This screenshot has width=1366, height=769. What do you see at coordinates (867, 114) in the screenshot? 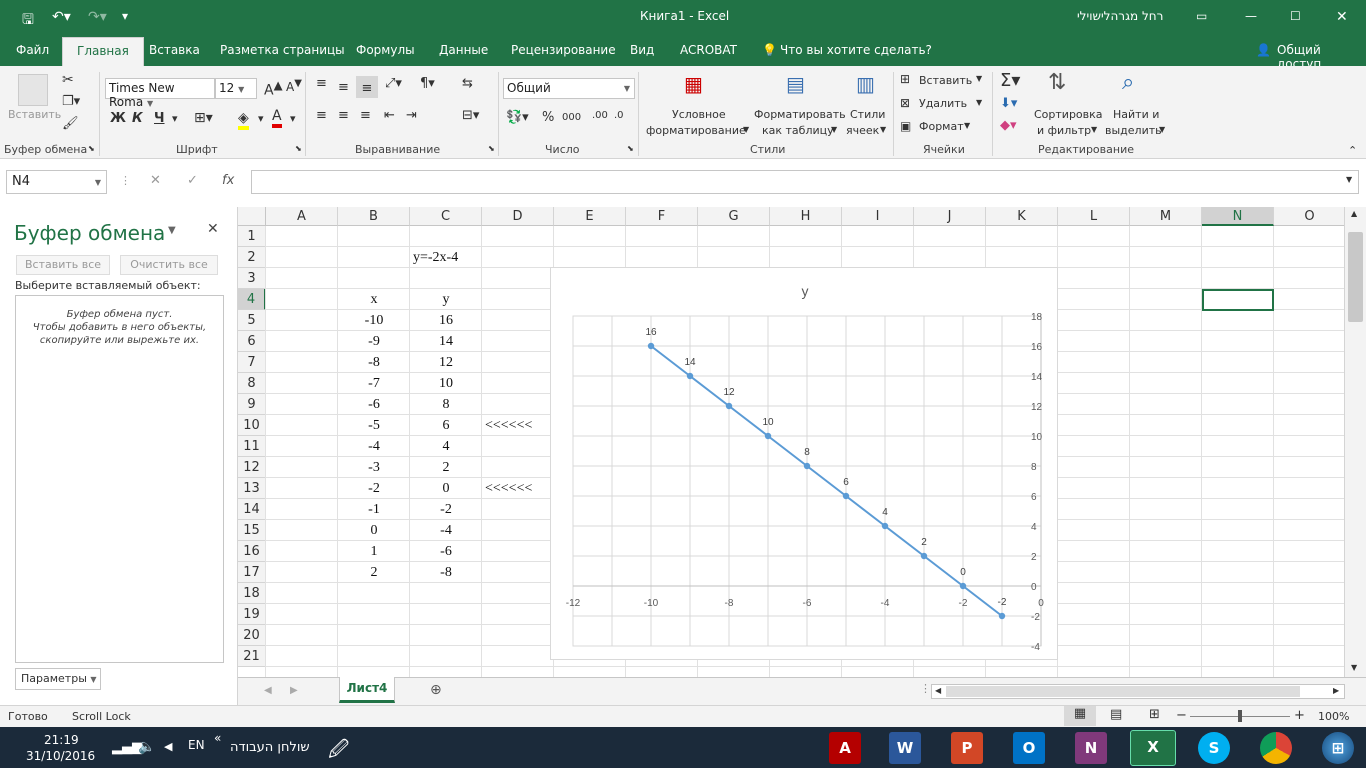
I see `cell-styles-label-1: Стили` at bounding box center [867, 114].